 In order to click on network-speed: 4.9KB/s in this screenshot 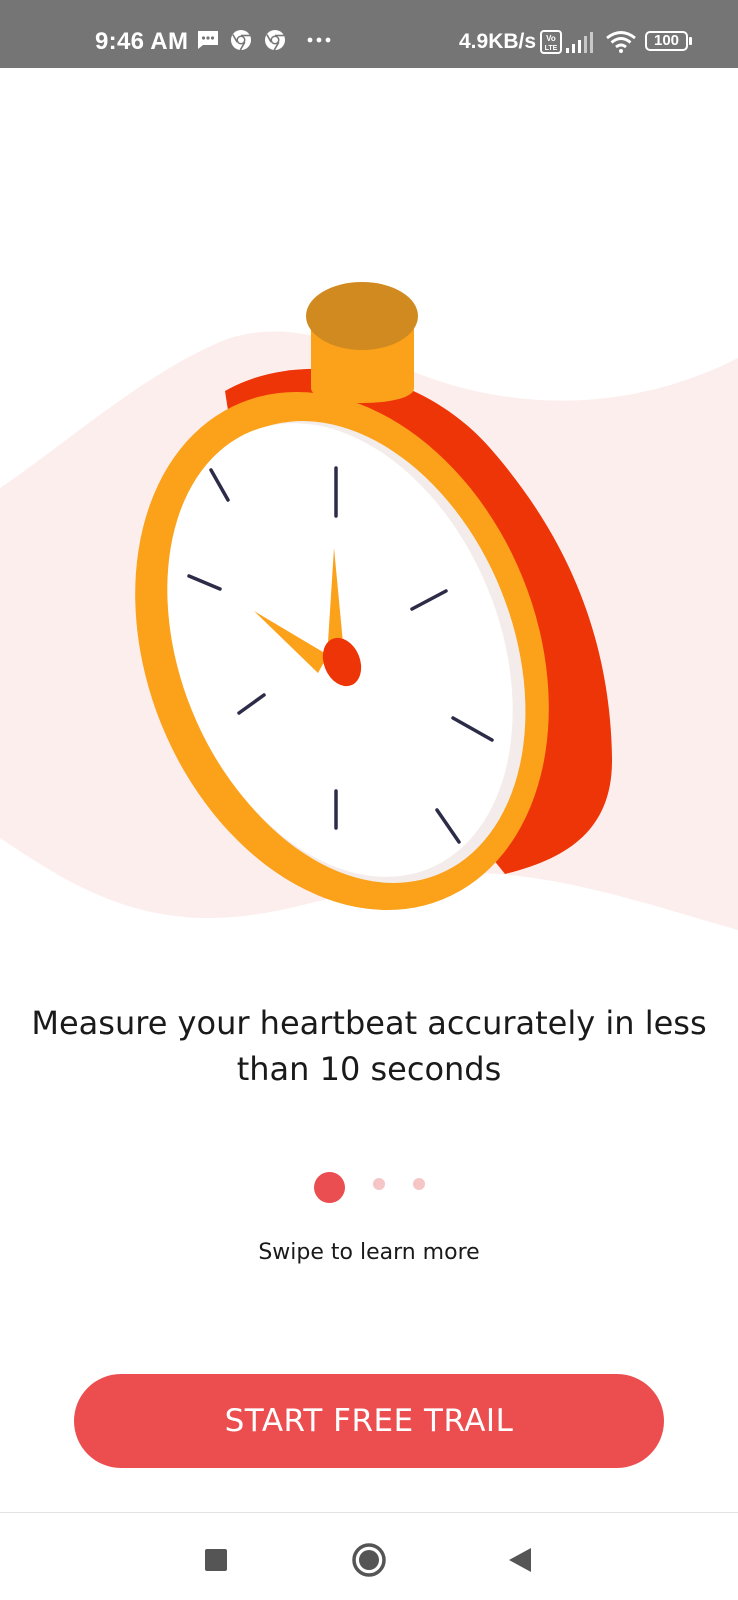, I will do `click(498, 41)`.